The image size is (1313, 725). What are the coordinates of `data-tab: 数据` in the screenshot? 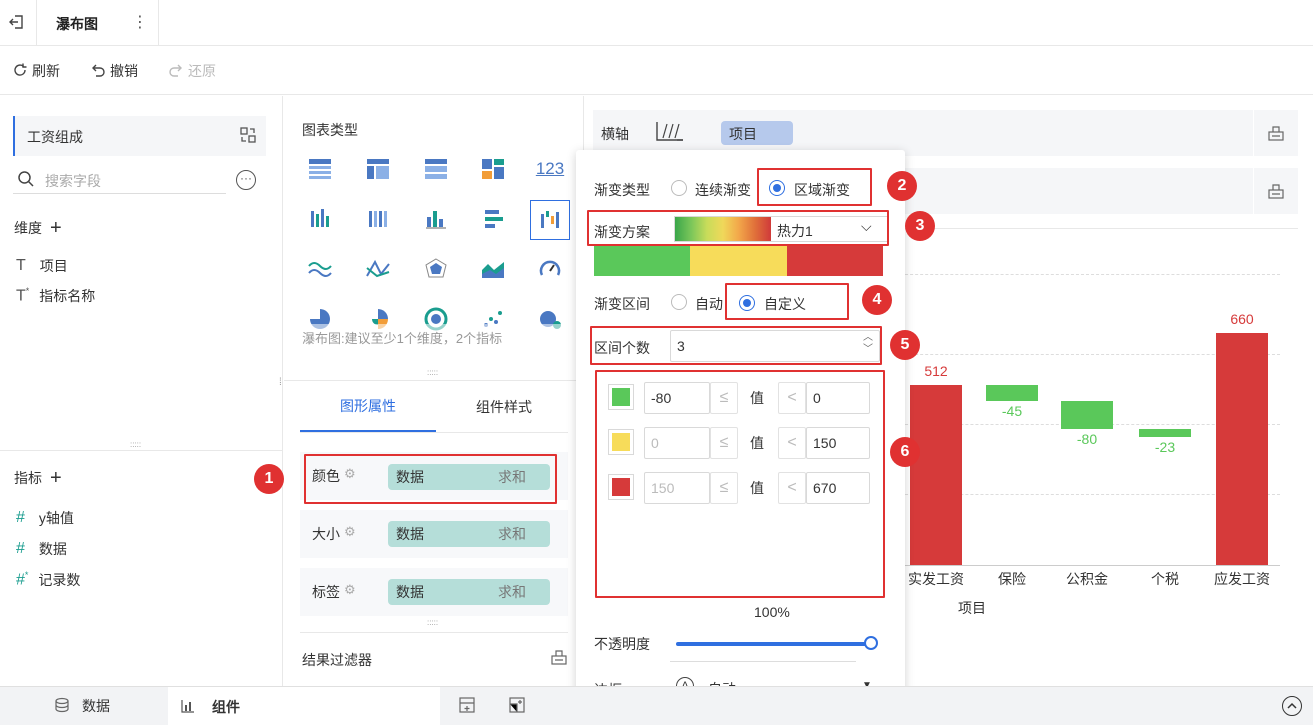 It's located at (82, 706).